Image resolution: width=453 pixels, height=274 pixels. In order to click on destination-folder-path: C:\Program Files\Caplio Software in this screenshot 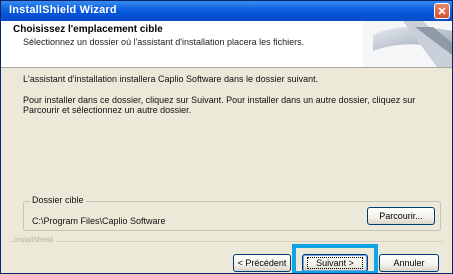, I will do `click(99, 221)`.